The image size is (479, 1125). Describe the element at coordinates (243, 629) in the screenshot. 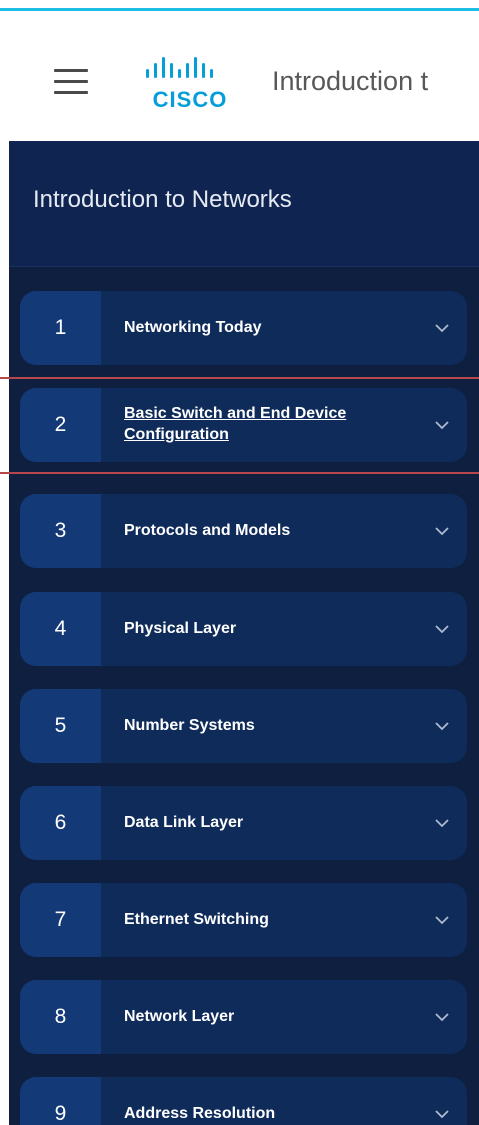

I see `module-4: 4 Physical Layer` at that location.